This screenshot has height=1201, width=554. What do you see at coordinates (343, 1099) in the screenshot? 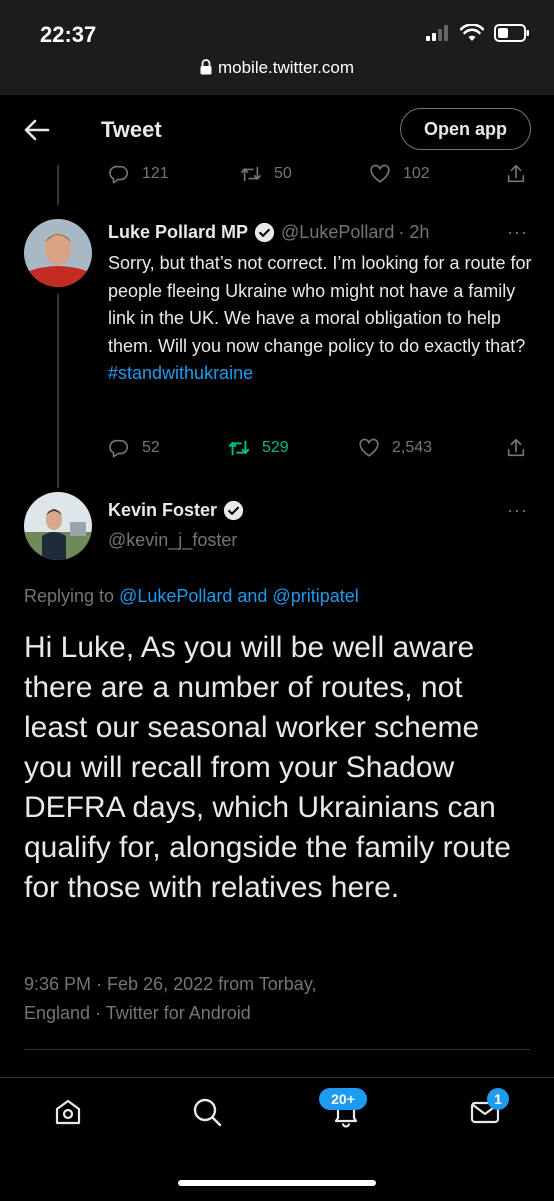
I see `notifications-badge: 20+` at bounding box center [343, 1099].